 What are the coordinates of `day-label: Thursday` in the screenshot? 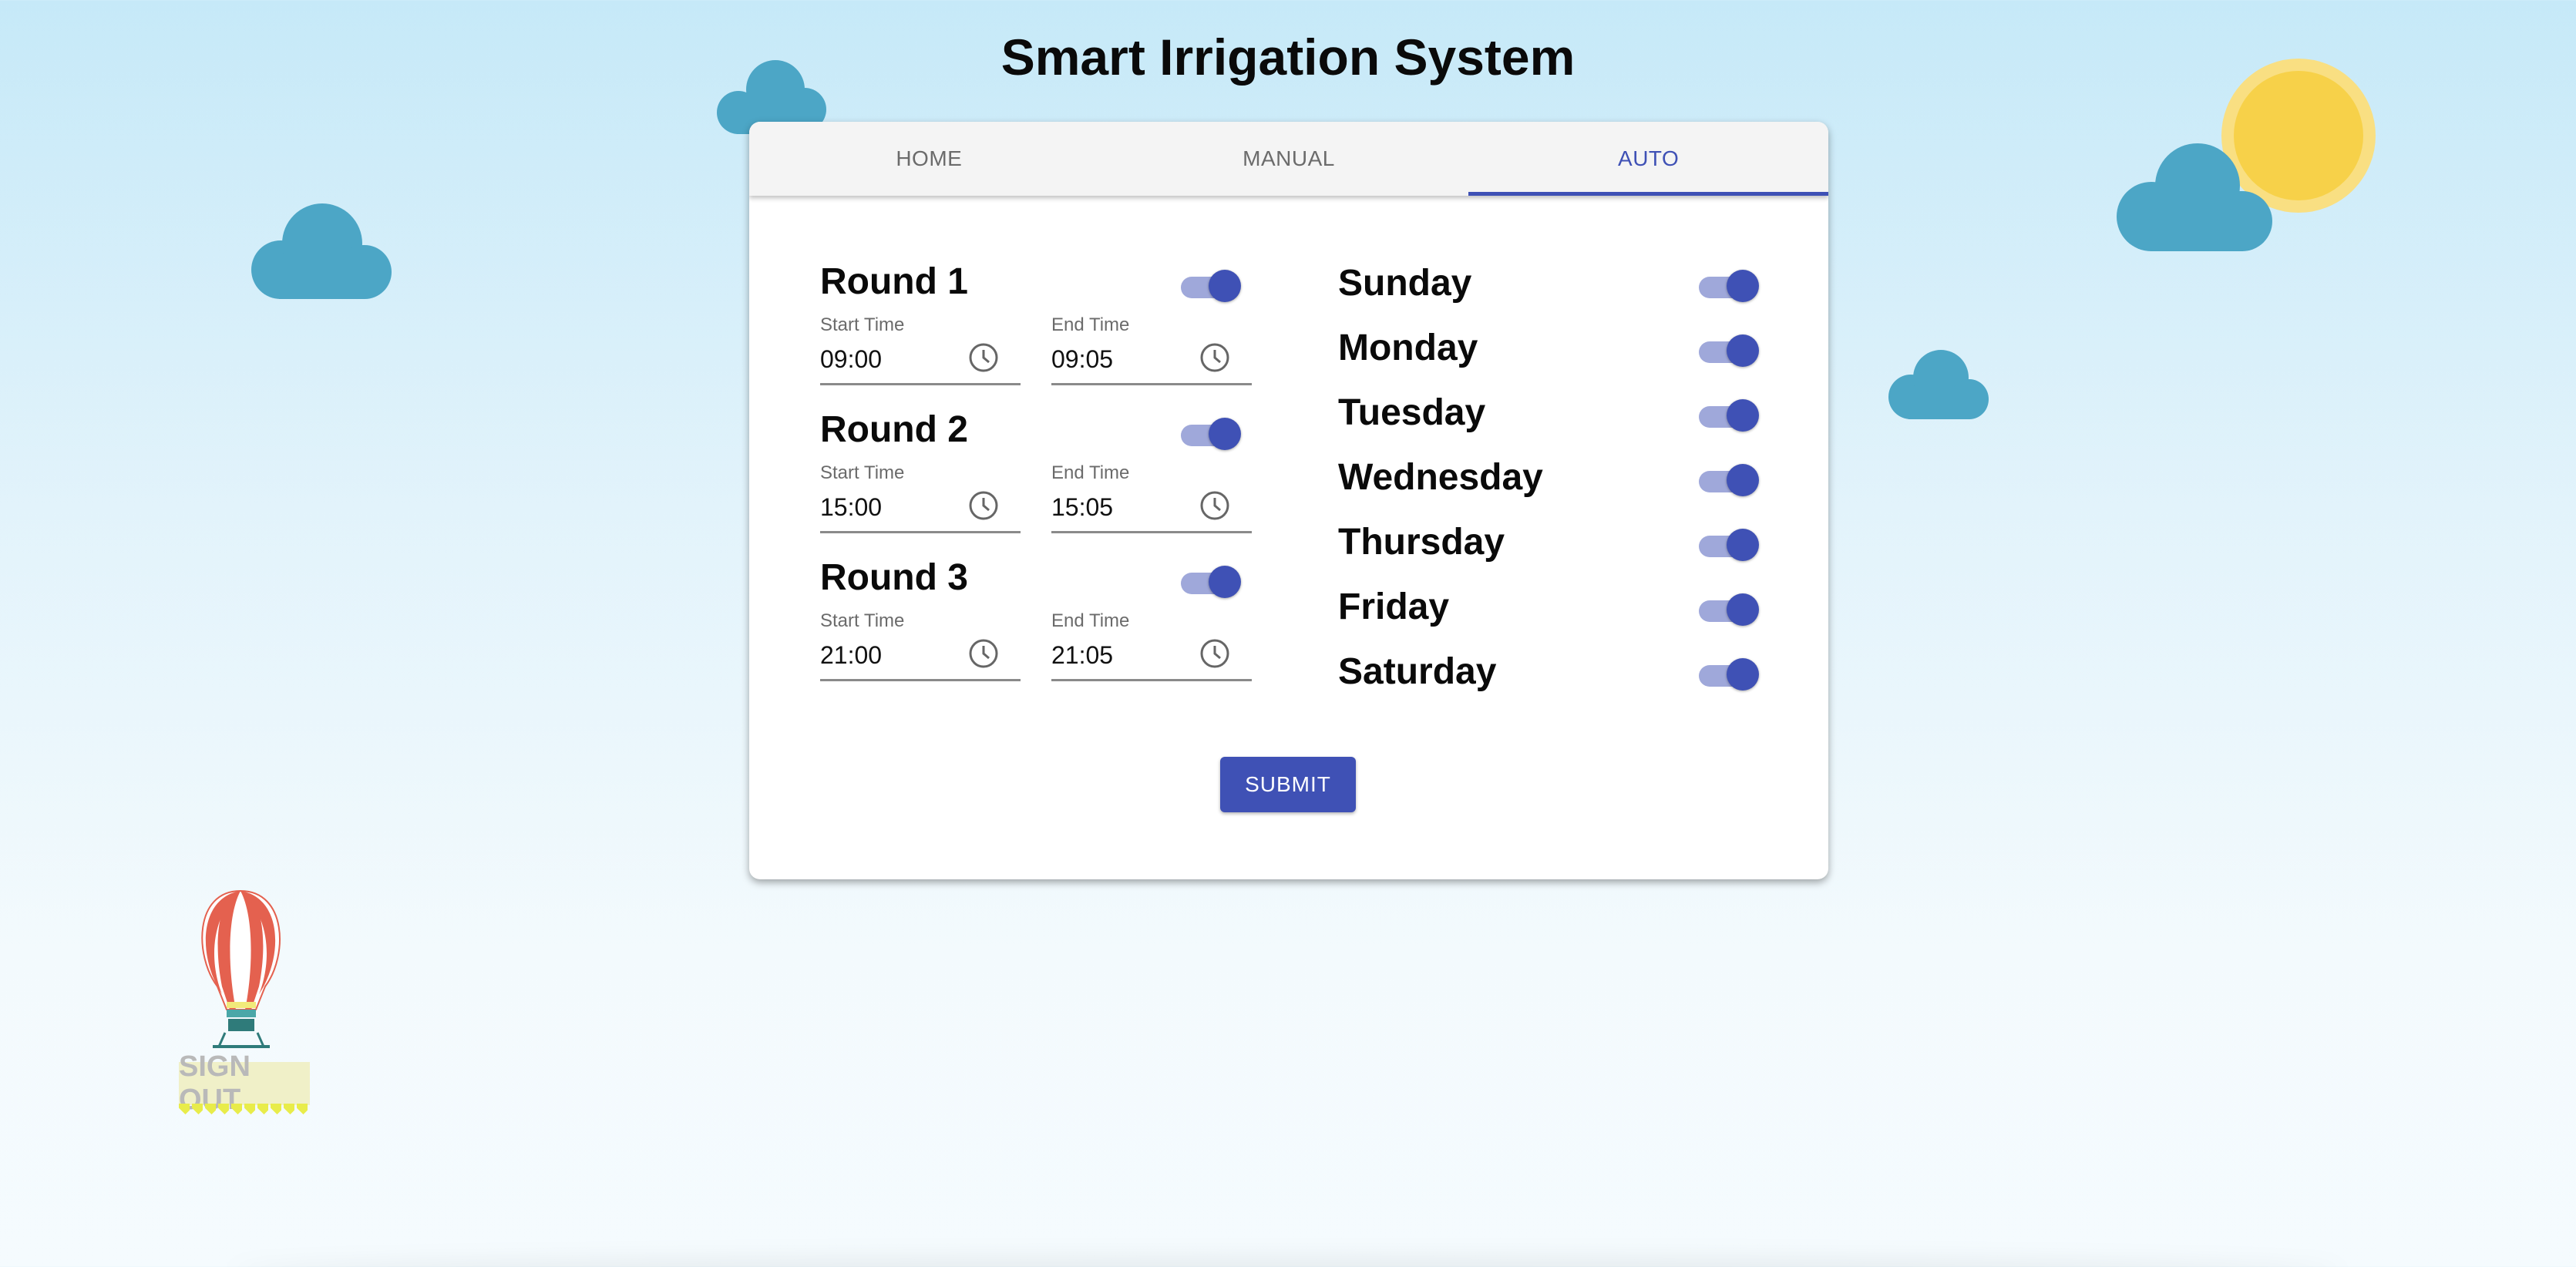 It's located at (1421, 542).